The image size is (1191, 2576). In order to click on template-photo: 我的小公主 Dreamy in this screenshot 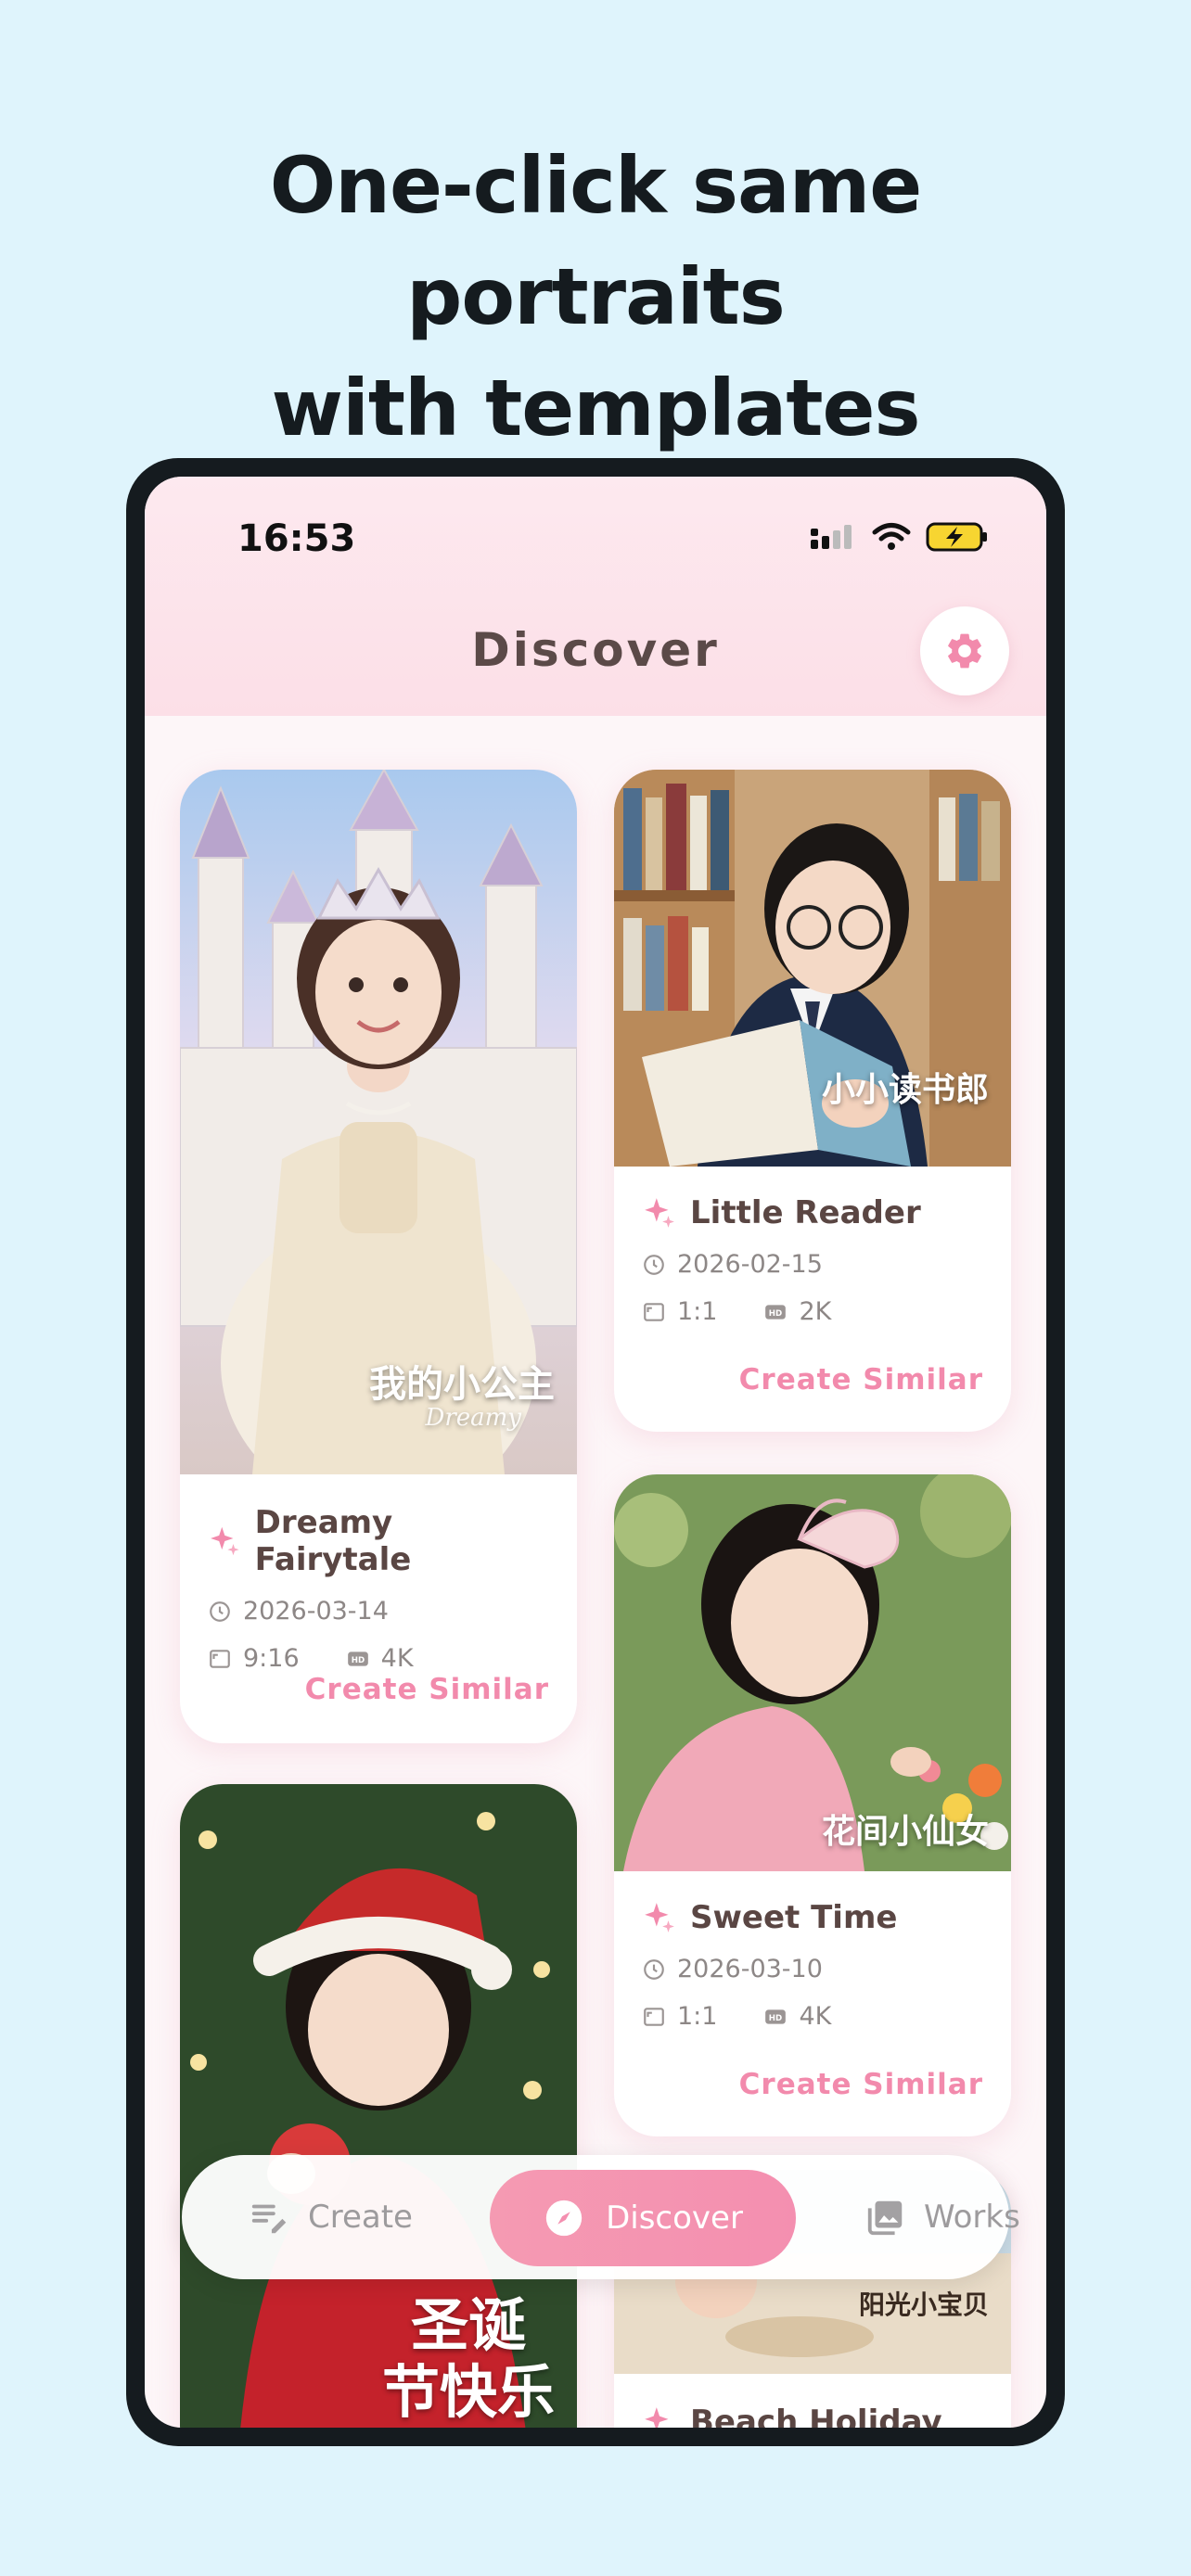, I will do `click(378, 1122)`.